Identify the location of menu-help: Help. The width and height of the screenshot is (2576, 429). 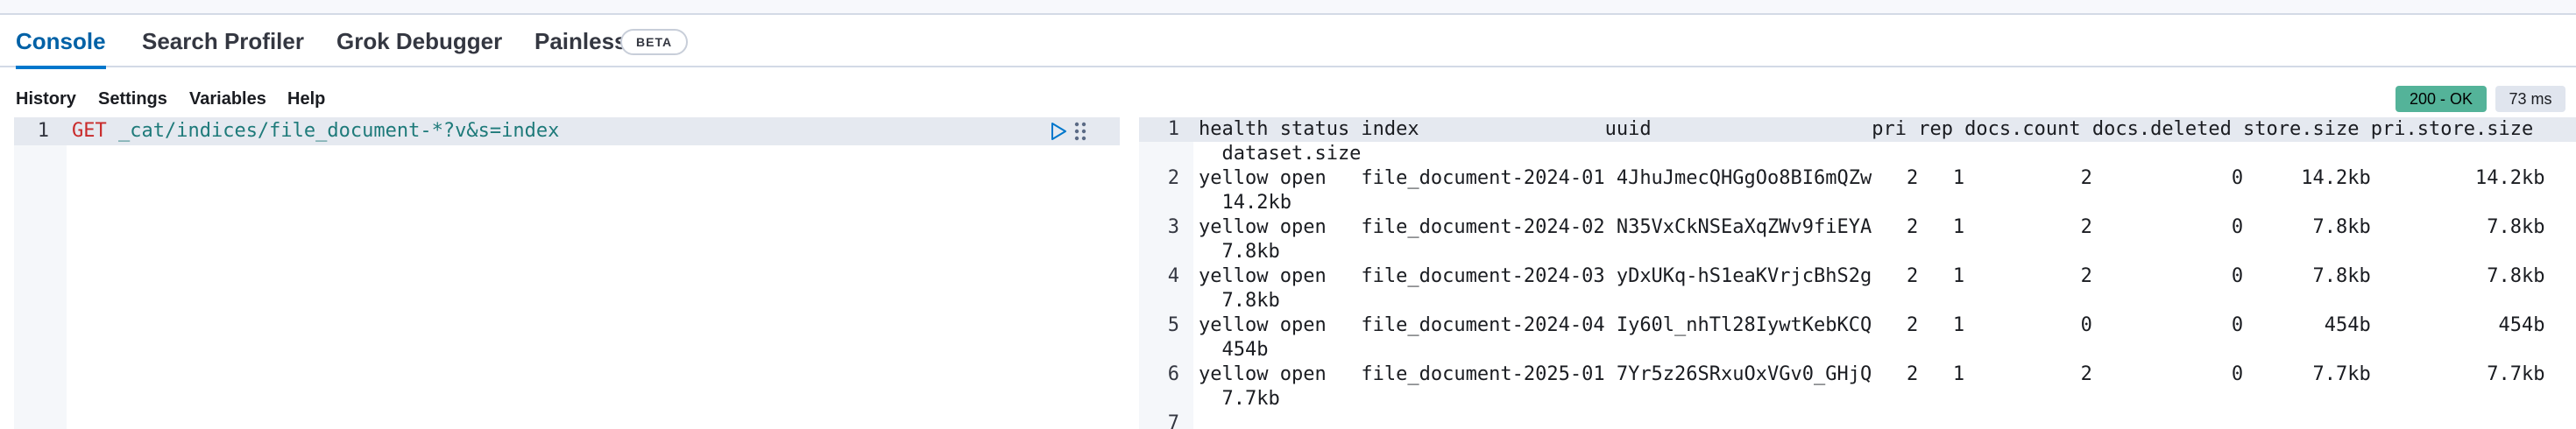
(306, 99).